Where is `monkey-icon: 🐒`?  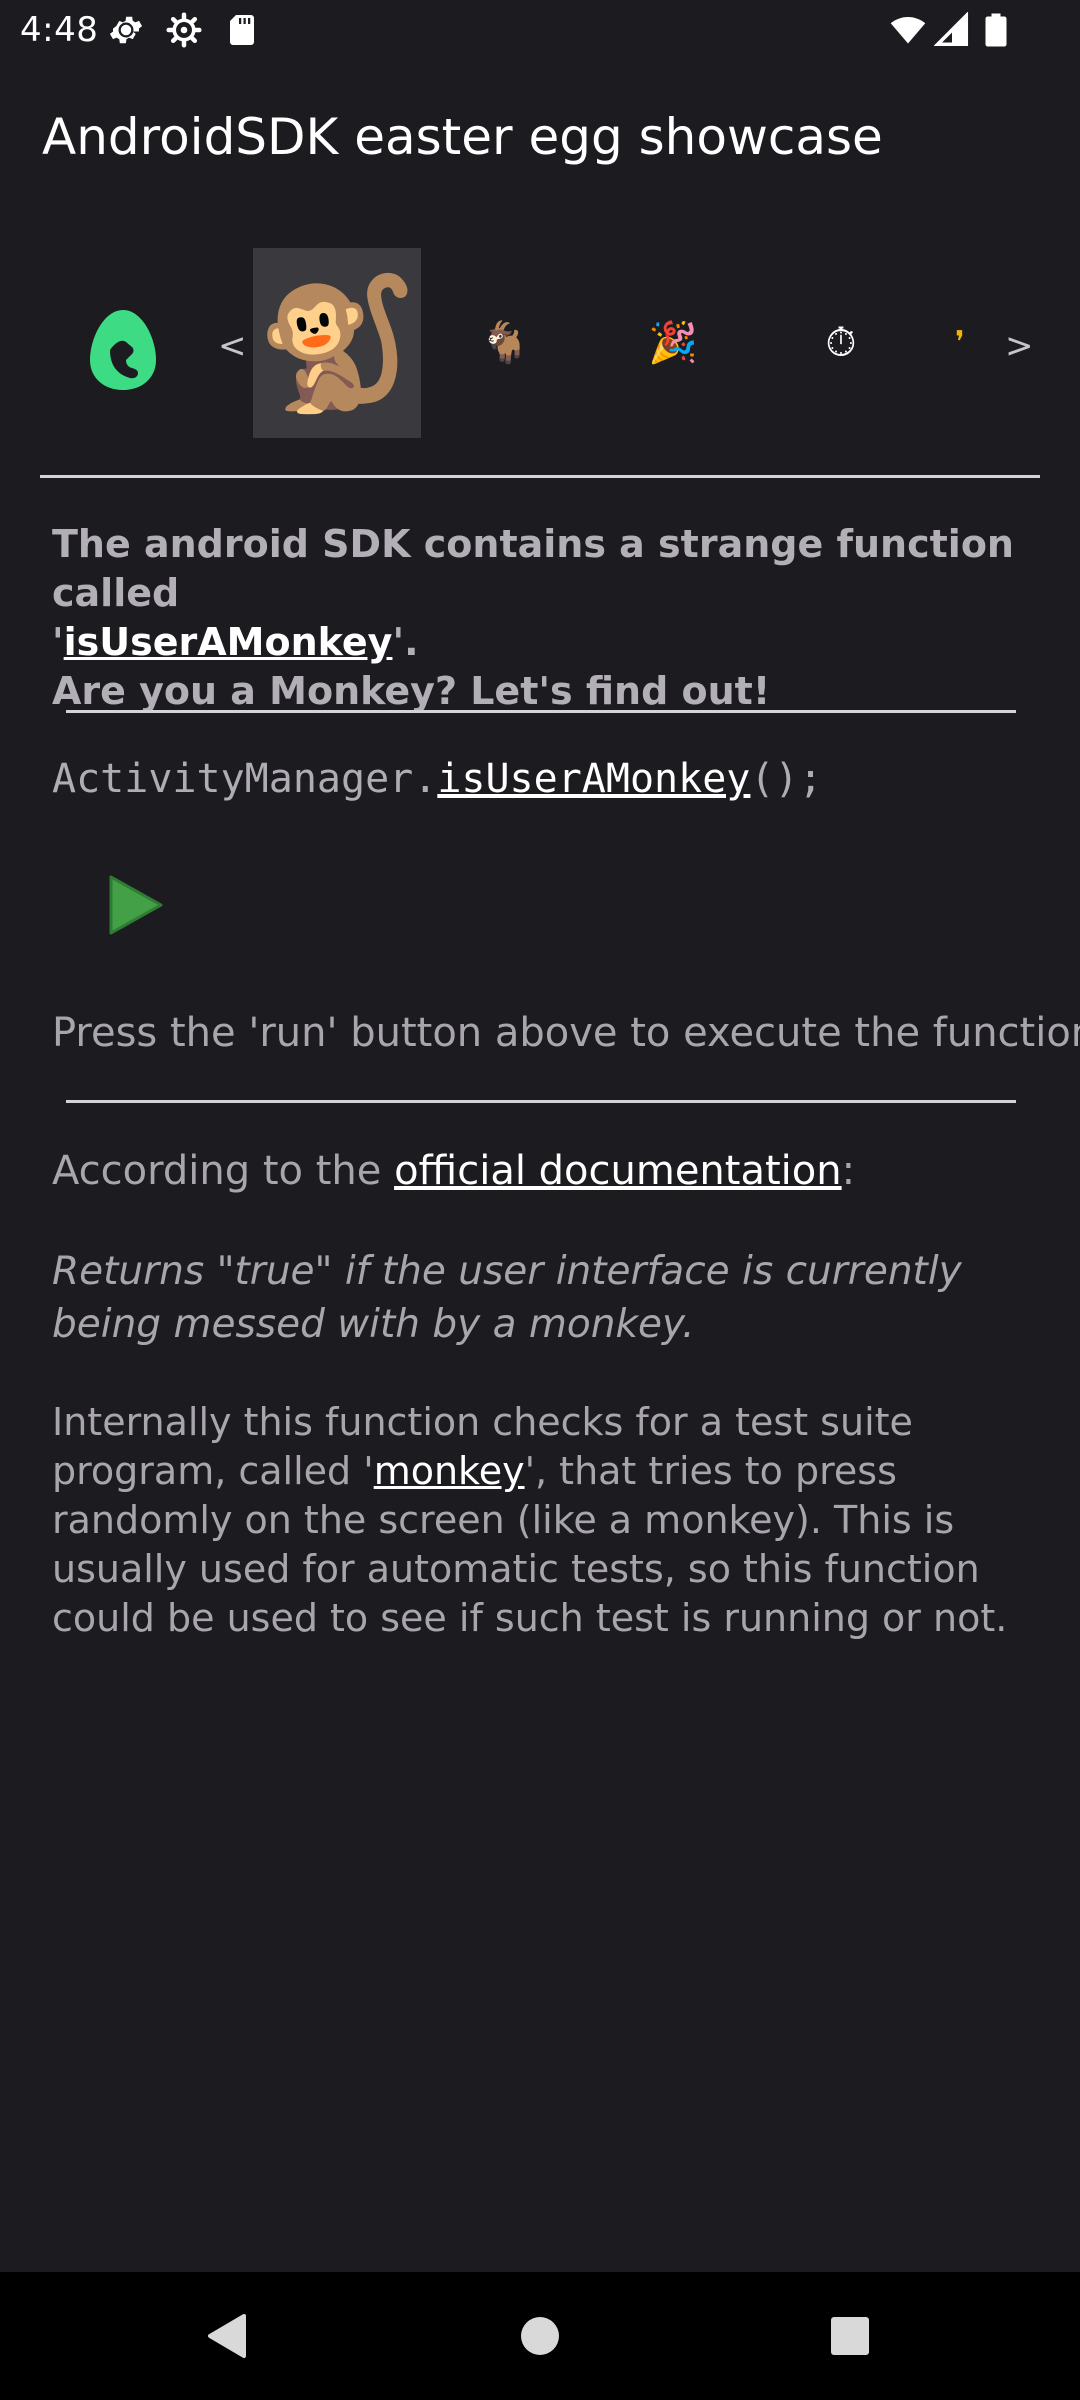
monkey-icon: 🐒 is located at coordinates (337, 343).